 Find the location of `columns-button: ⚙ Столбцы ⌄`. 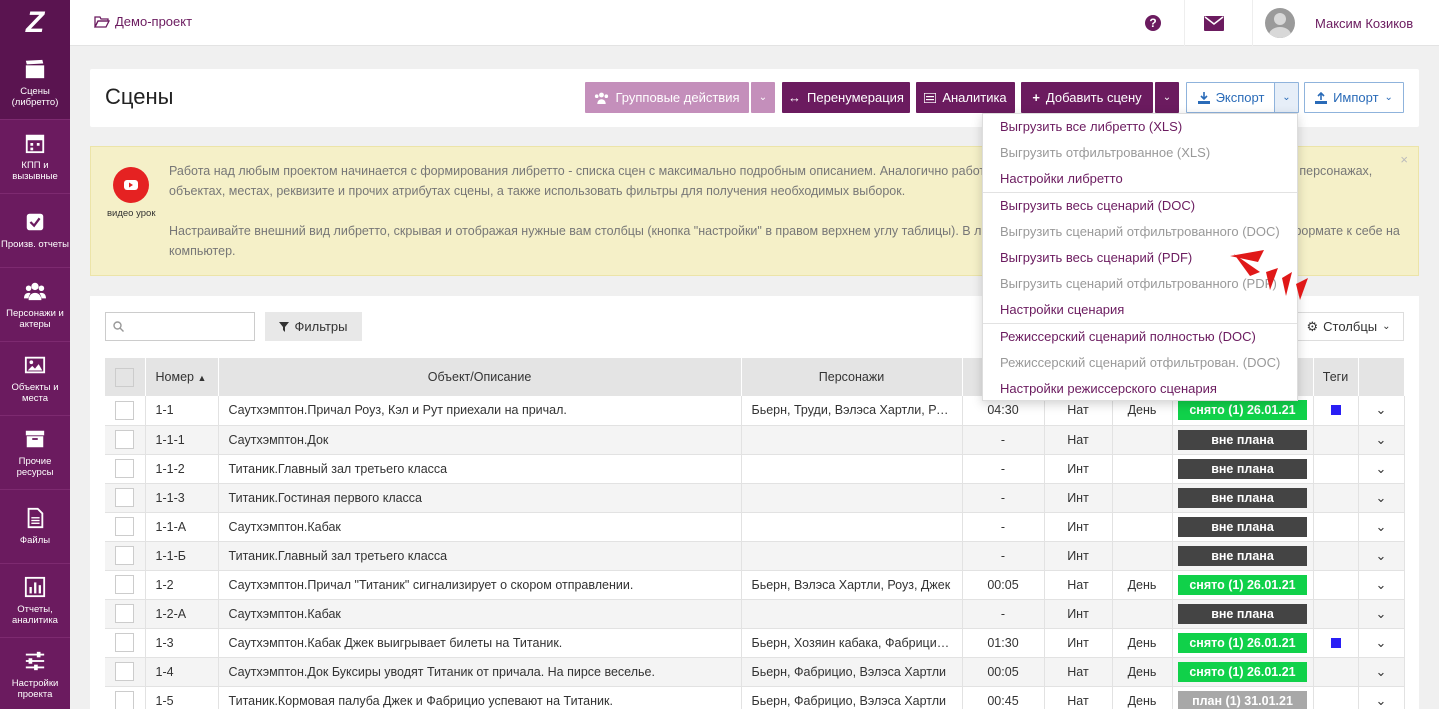

columns-button: ⚙ Столбцы ⌄ is located at coordinates (1348, 326).